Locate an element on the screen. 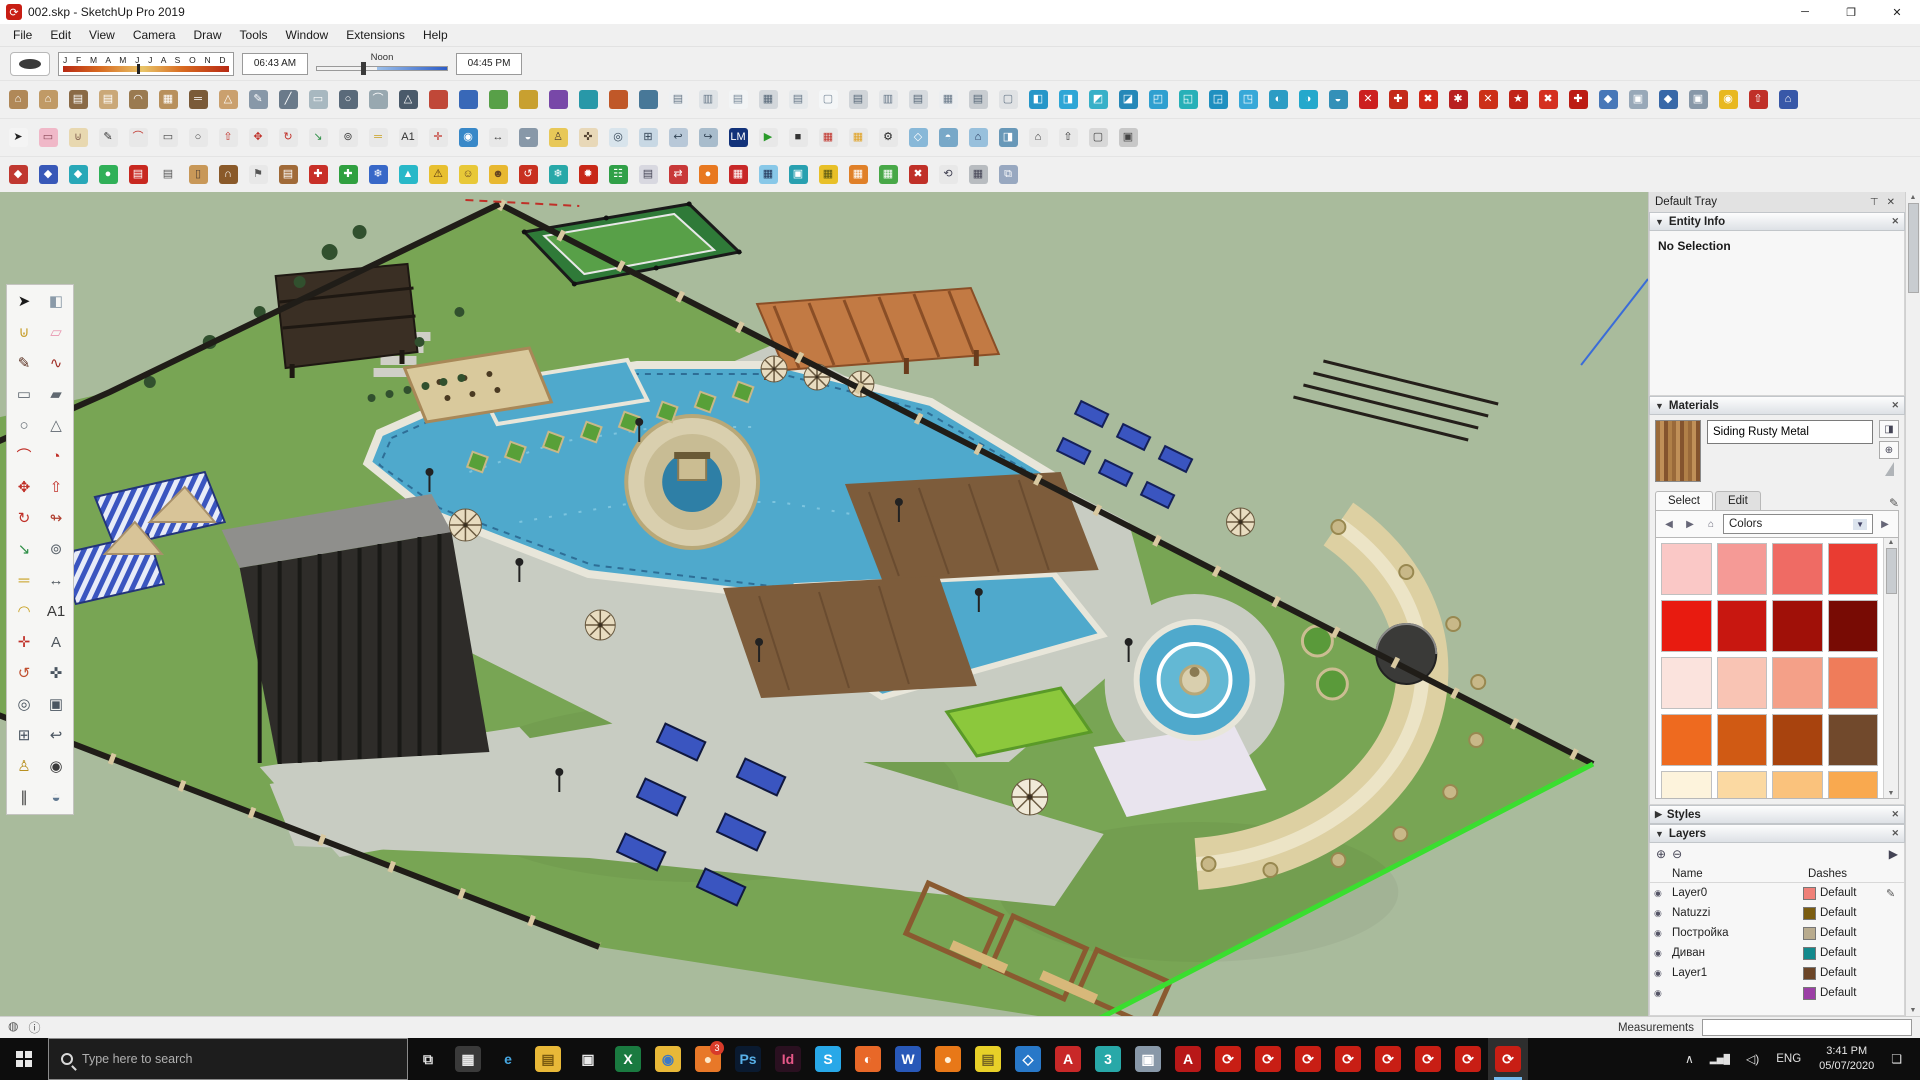 The height and width of the screenshot is (1080, 1920). view-tool-11: ◒ is located at coordinates (1338, 100).